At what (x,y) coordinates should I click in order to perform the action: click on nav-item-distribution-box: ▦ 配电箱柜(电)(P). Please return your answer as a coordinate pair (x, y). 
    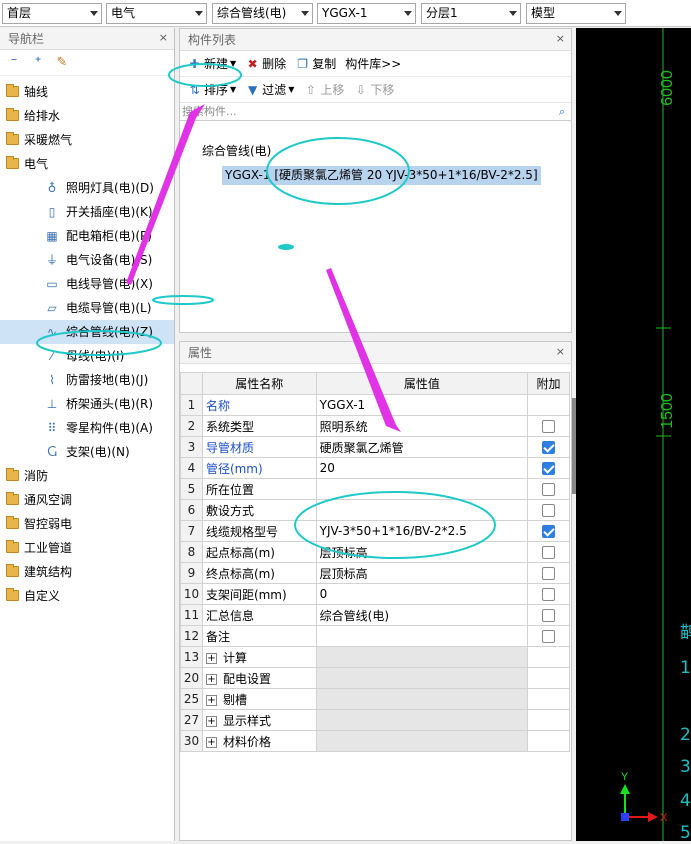
    Looking at the image, I should click on (87, 236).